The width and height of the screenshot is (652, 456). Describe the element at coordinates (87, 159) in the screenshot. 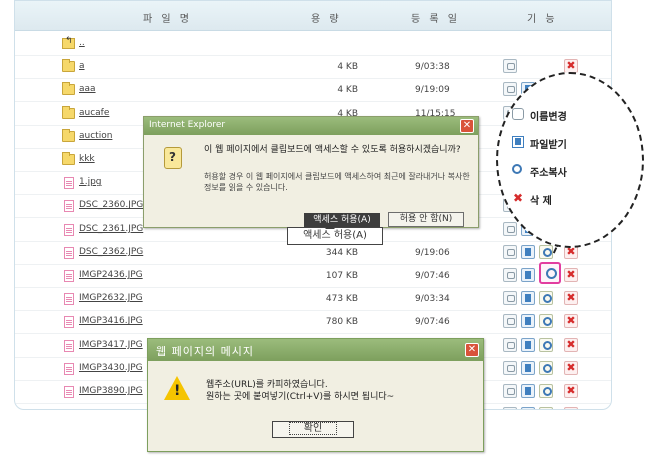

I see `file-name-link: kkk` at that location.